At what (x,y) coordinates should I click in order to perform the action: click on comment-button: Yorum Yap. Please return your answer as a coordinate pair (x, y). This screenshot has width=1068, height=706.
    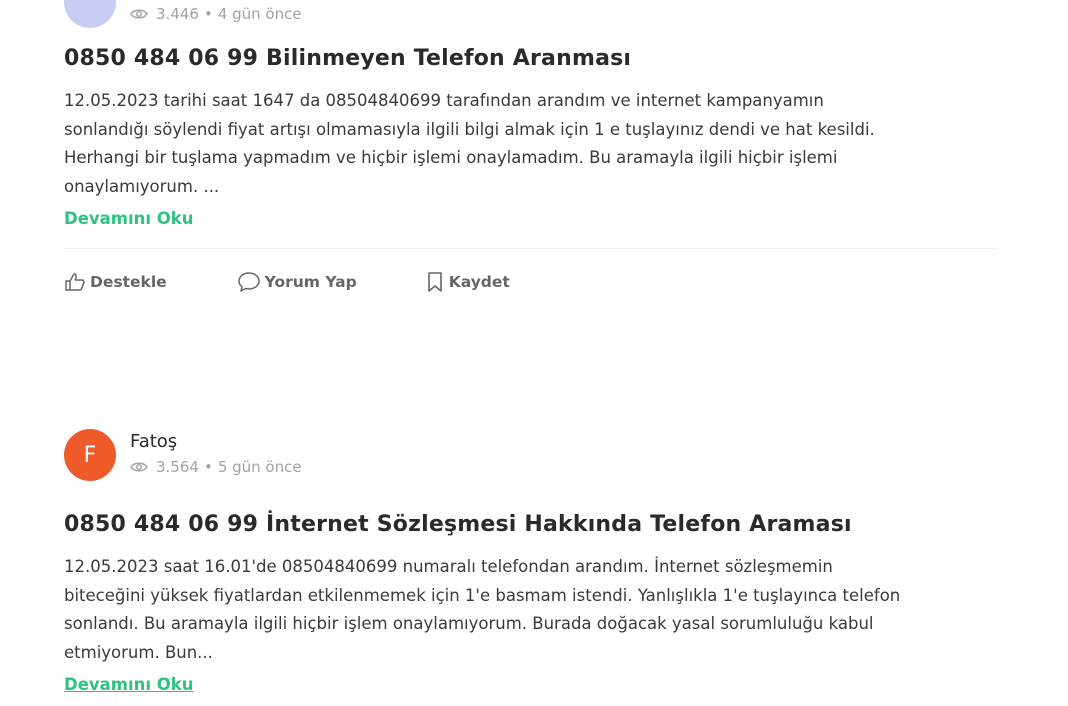
    Looking at the image, I should click on (297, 282).